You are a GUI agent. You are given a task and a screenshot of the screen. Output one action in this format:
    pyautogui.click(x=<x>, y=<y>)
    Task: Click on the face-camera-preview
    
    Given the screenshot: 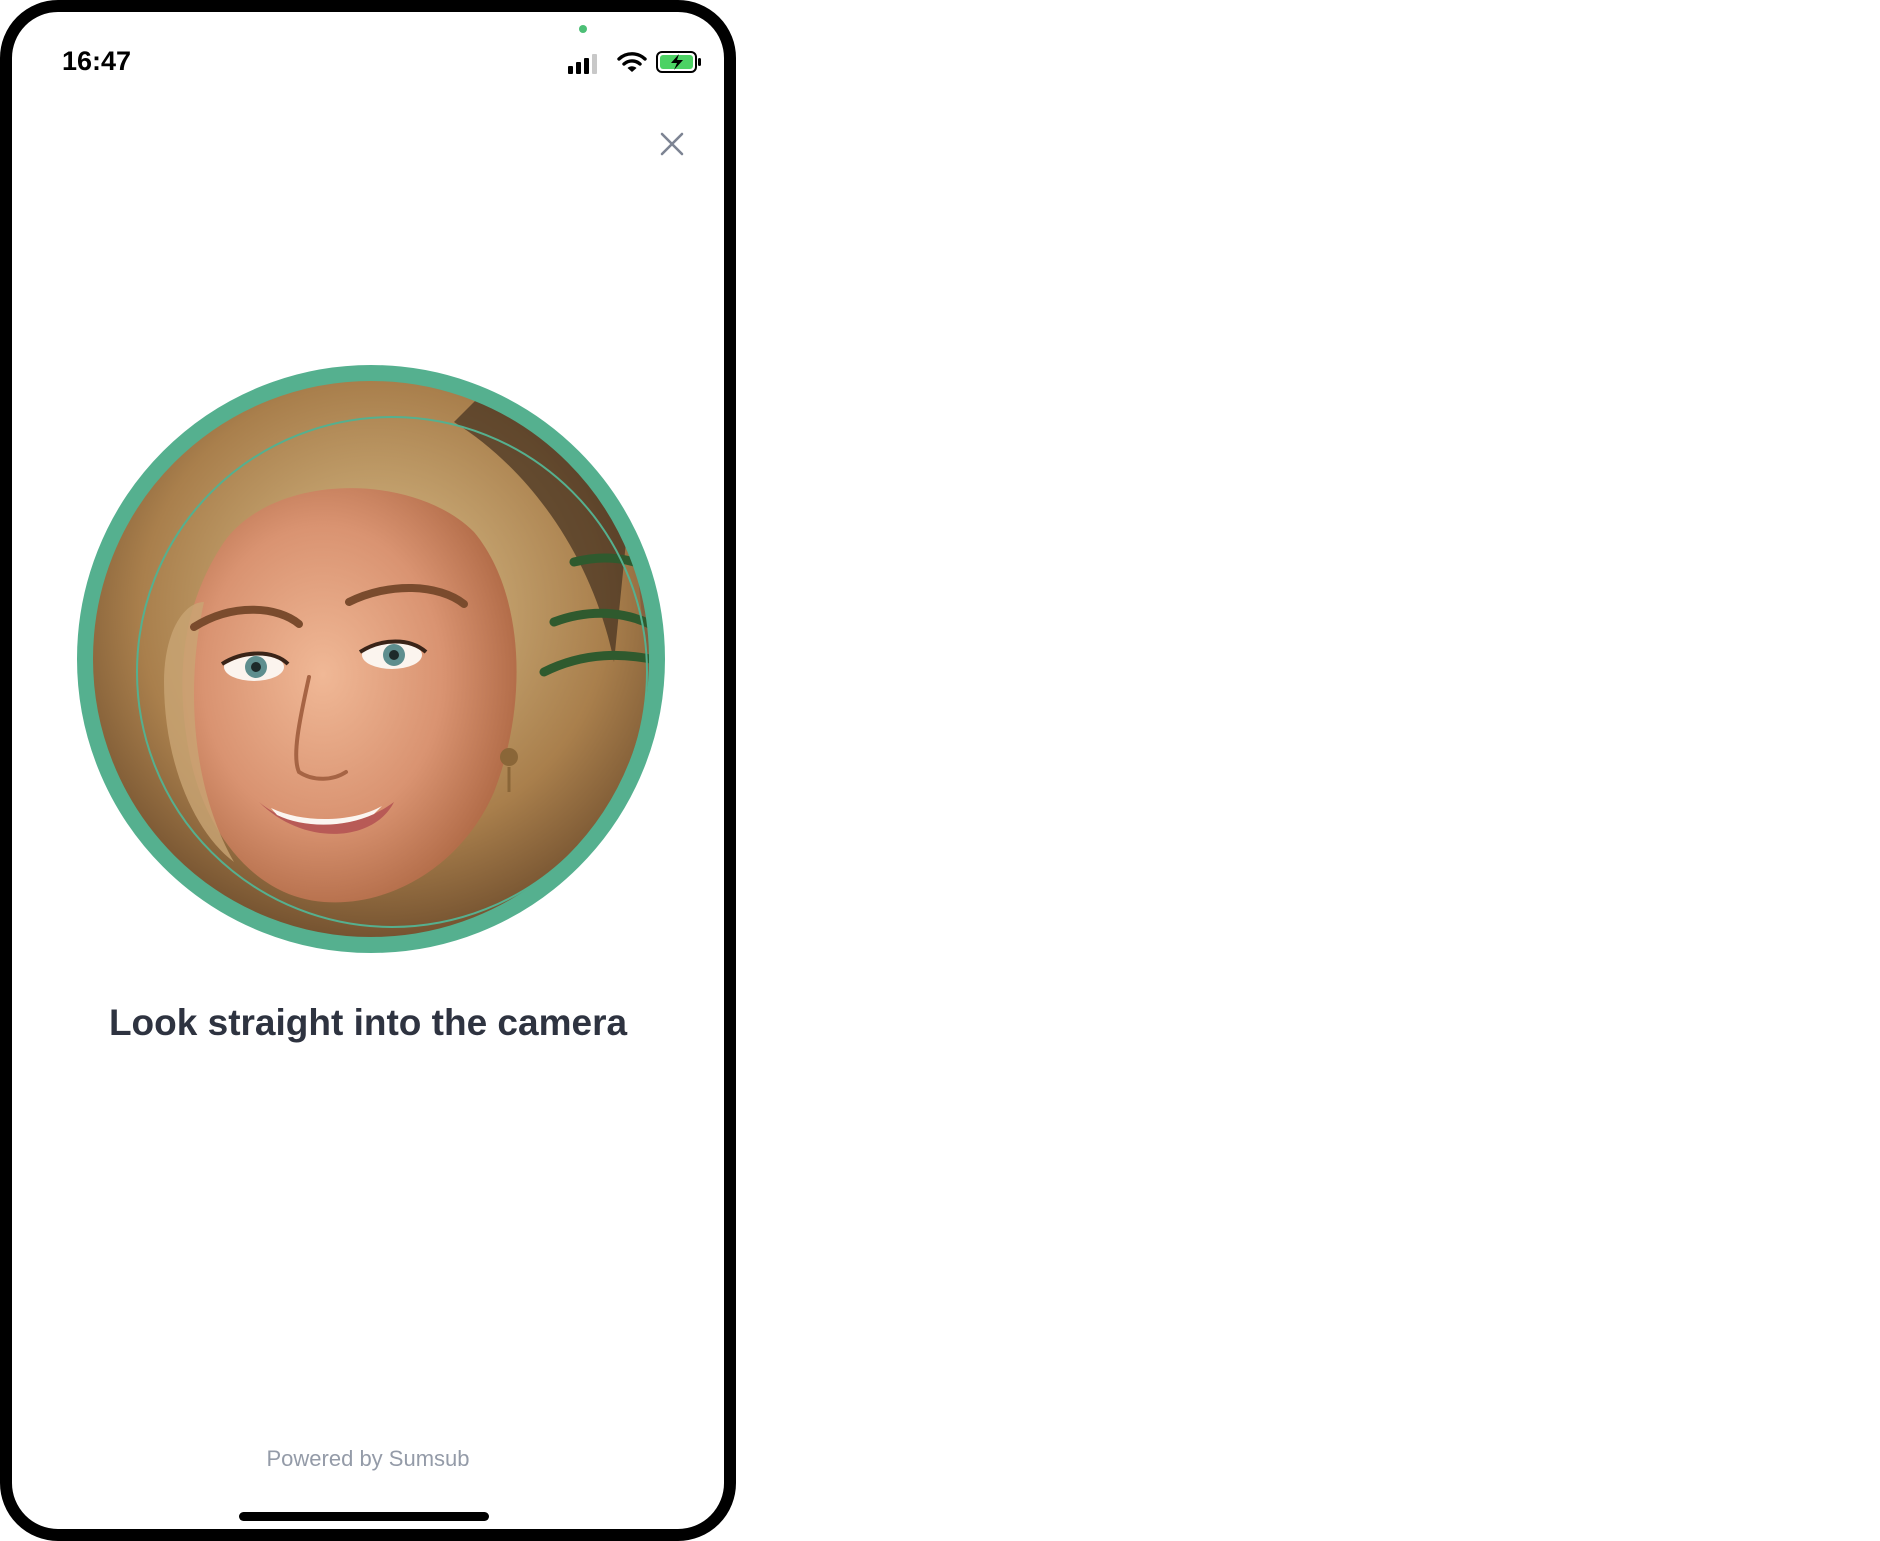 What is the action you would take?
    pyautogui.click(x=371, y=659)
    